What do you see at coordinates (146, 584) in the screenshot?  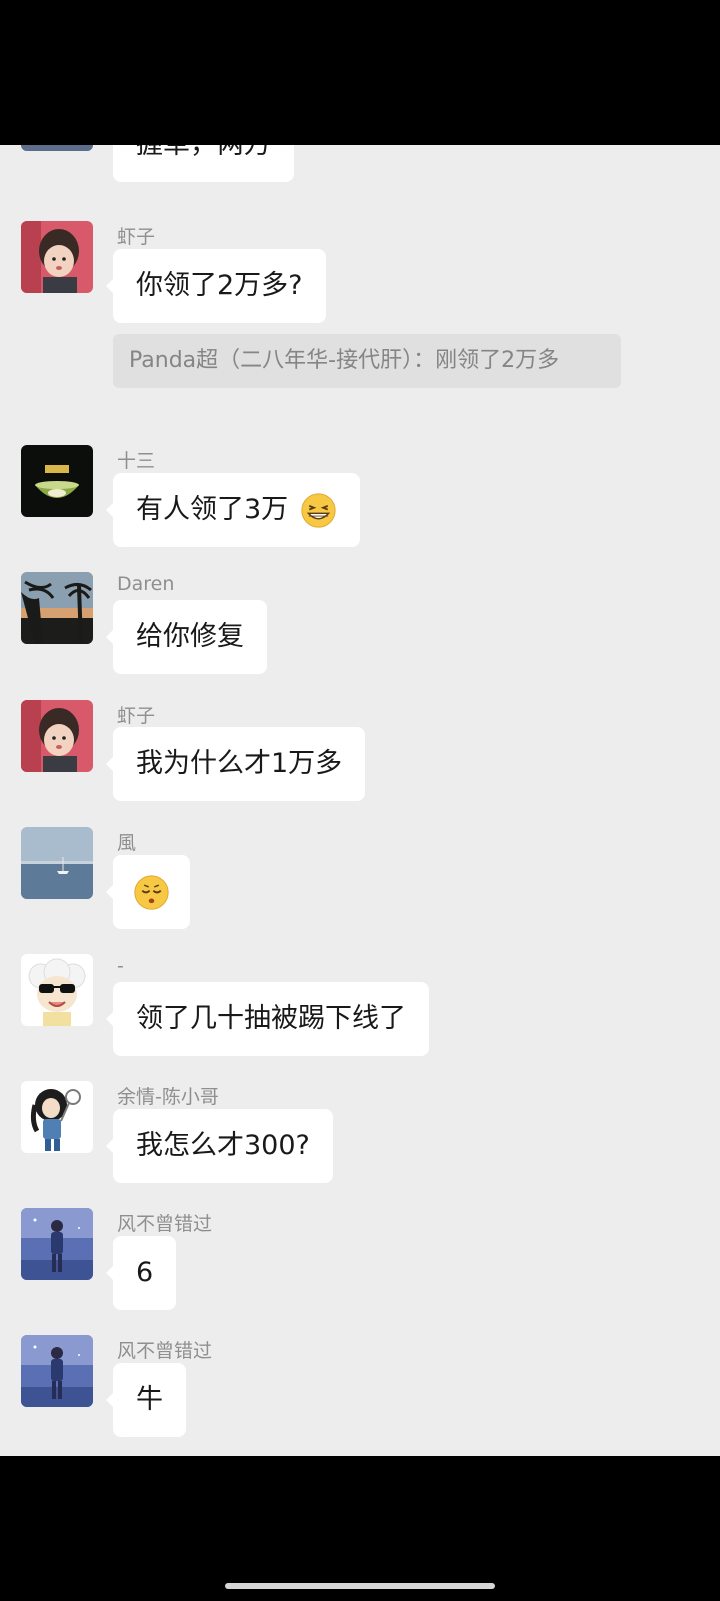 I see `sender-name: Daren` at bounding box center [146, 584].